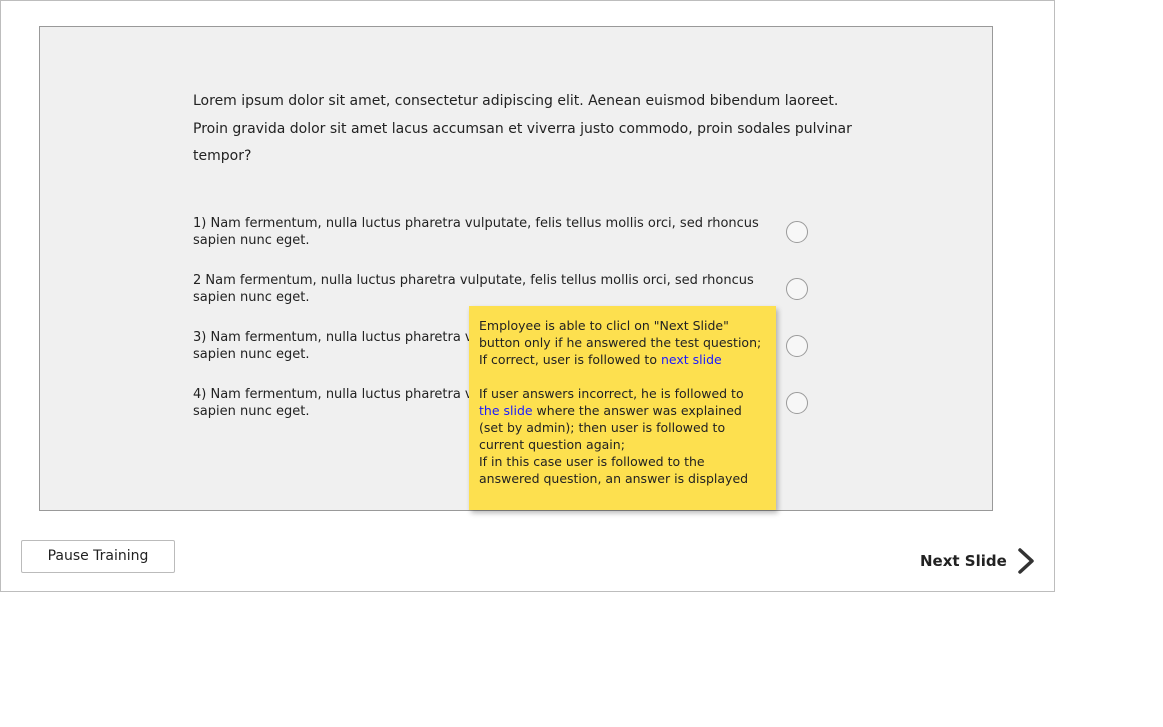 The width and height of the screenshot is (1163, 727). What do you see at coordinates (637, 410) in the screenshot?
I see `note-text: where the answer was explained` at bounding box center [637, 410].